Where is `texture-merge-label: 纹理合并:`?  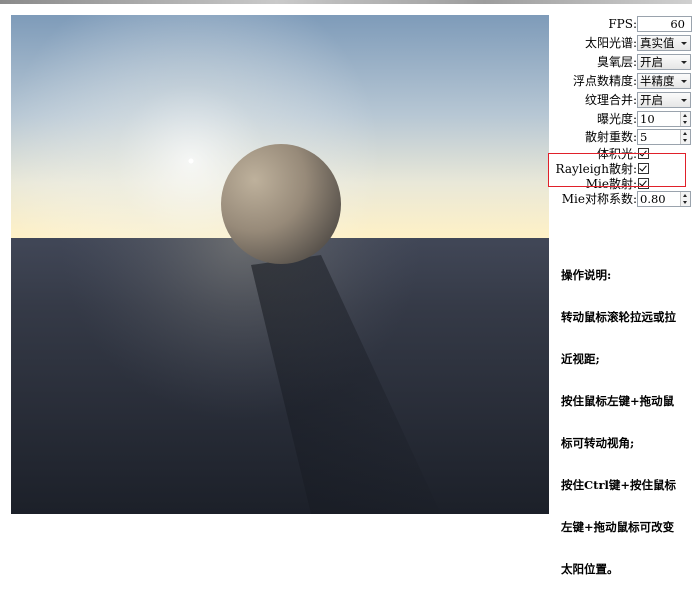
texture-merge-label: 纹理合并: is located at coordinates (610, 100).